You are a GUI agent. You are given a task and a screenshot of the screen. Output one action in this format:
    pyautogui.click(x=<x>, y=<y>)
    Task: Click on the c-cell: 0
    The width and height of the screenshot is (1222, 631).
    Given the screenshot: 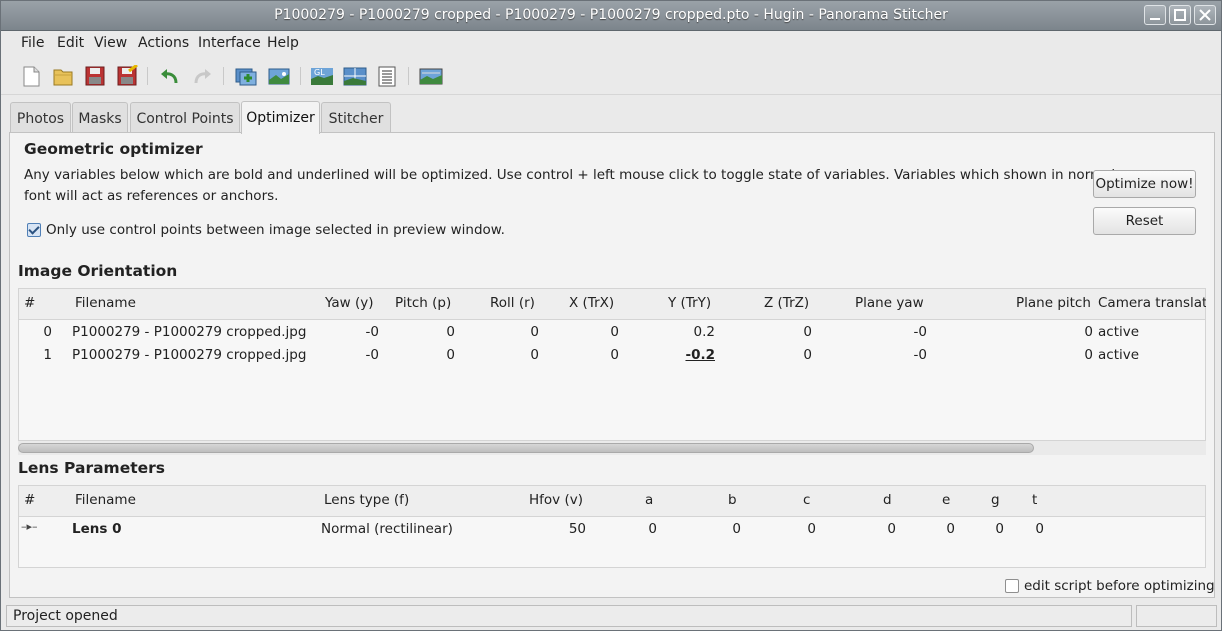 What is the action you would take?
    pyautogui.click(x=797, y=529)
    